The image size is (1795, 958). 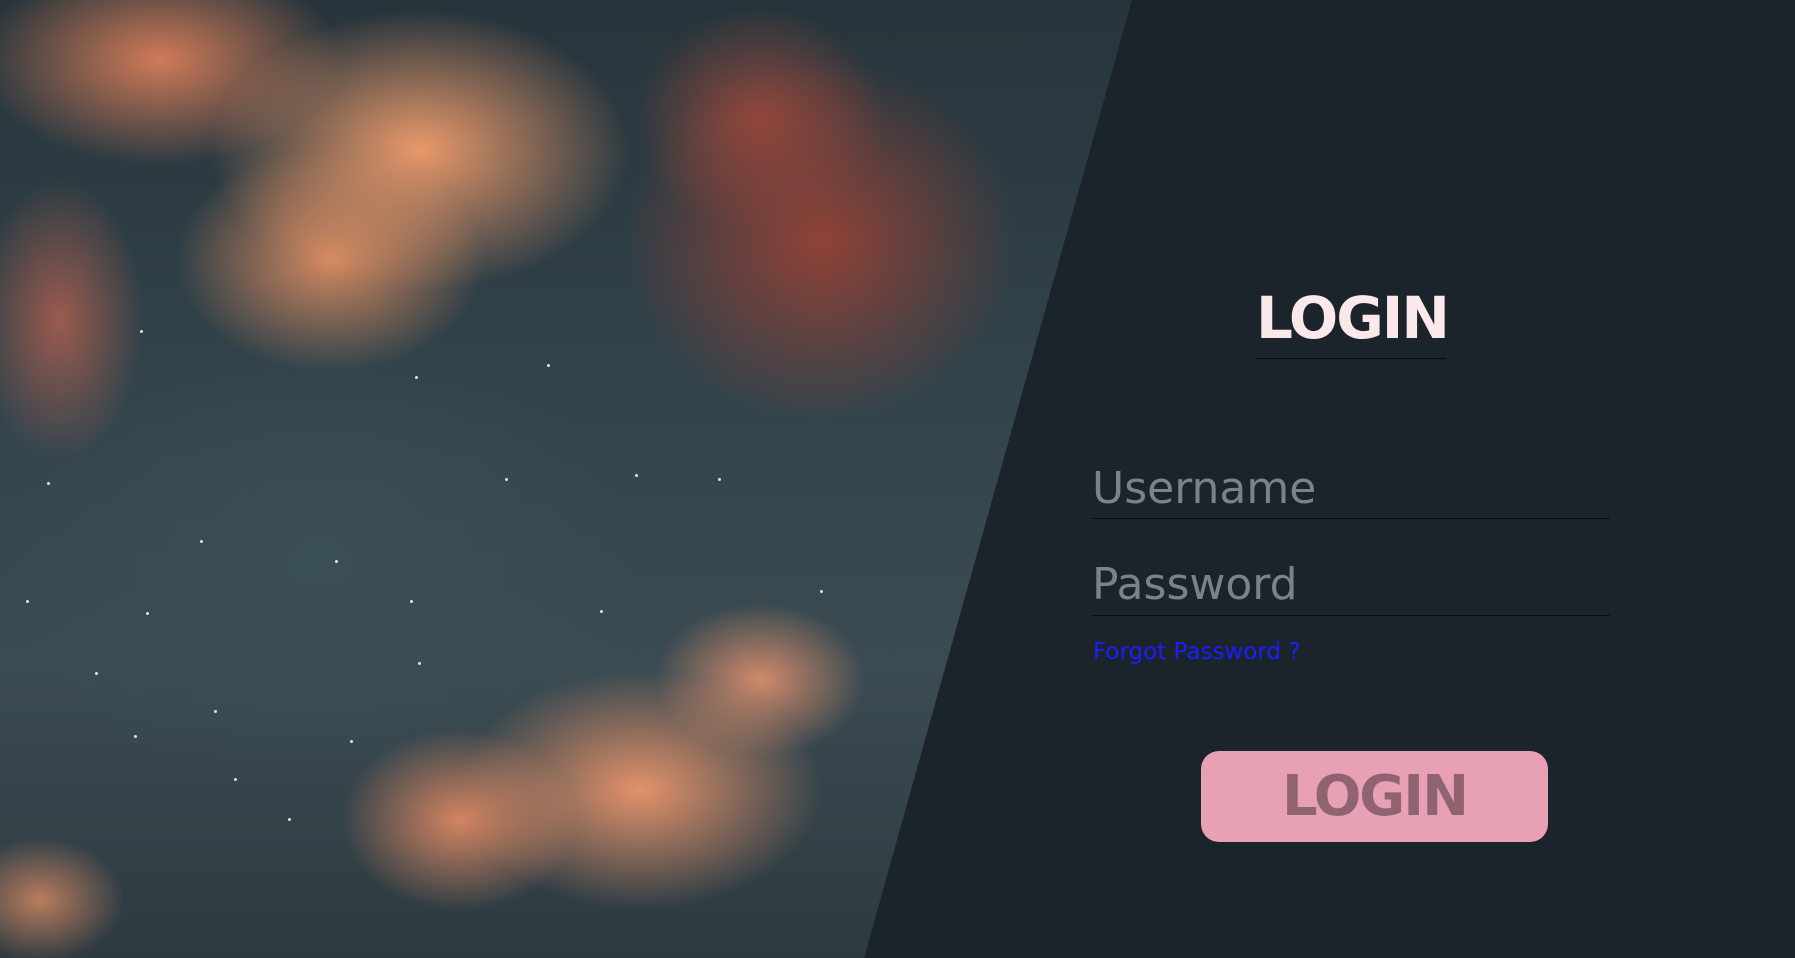 I want to click on login-title: LOGIN, so click(x=1353, y=318).